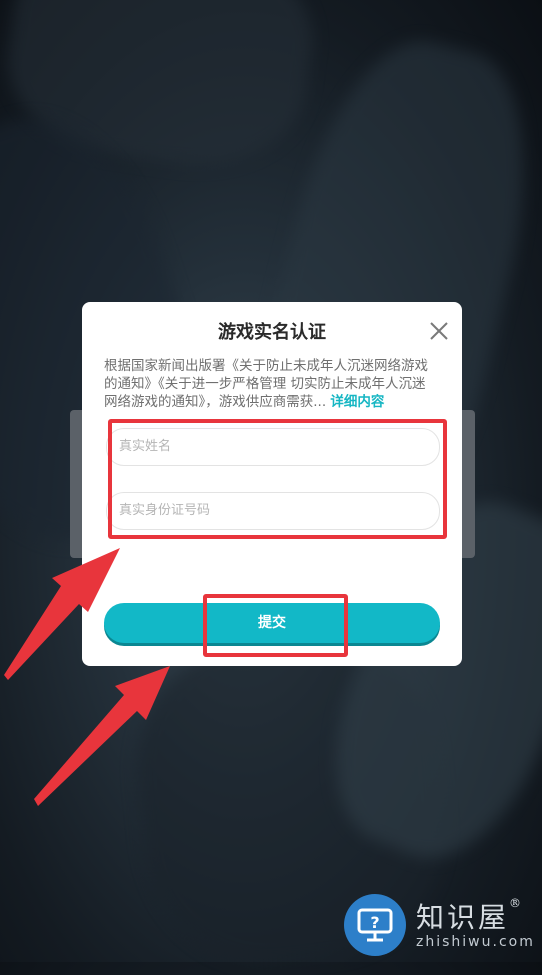  I want to click on close-button, so click(439, 331).